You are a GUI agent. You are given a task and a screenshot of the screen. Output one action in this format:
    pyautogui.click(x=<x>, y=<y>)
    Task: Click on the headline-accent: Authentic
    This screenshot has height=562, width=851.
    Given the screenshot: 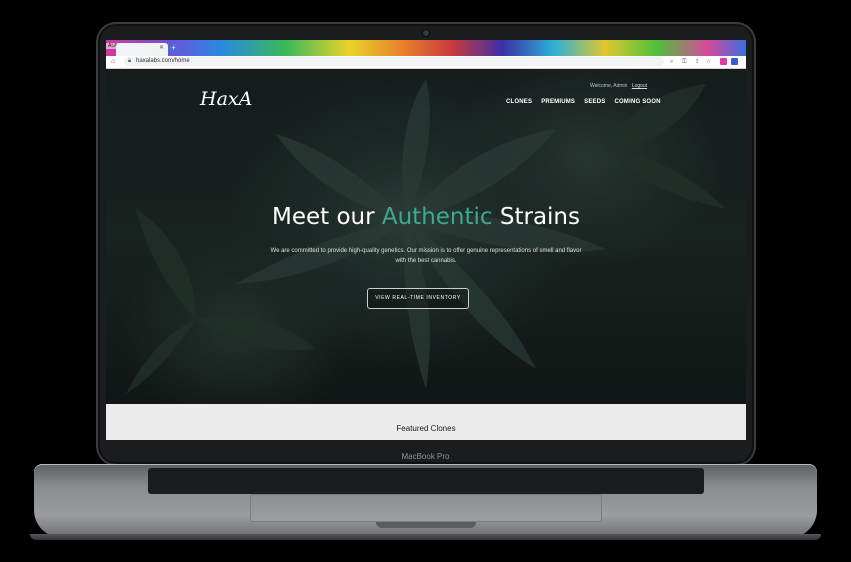 What is the action you would take?
    pyautogui.click(x=437, y=217)
    